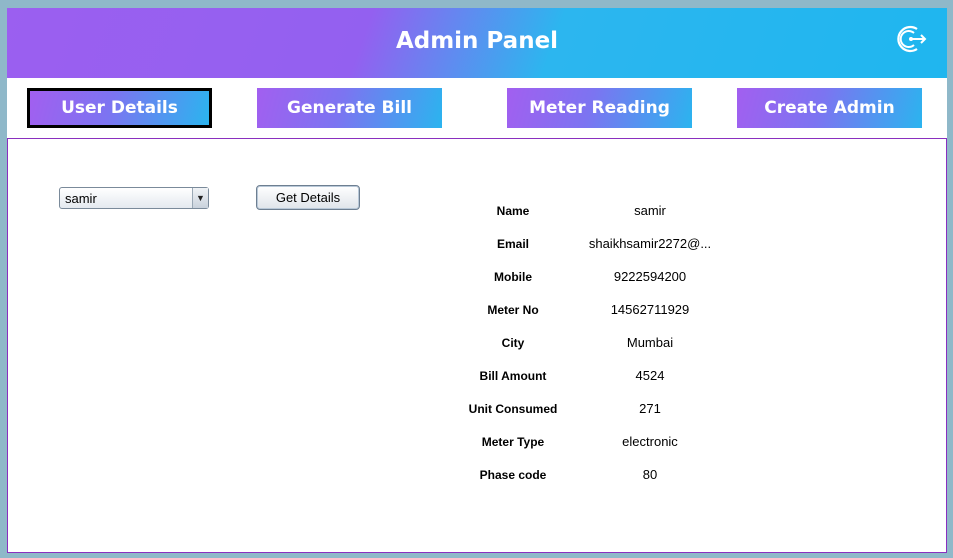 The height and width of the screenshot is (558, 953). What do you see at coordinates (81, 198) in the screenshot?
I see `user-select-value: samir` at bounding box center [81, 198].